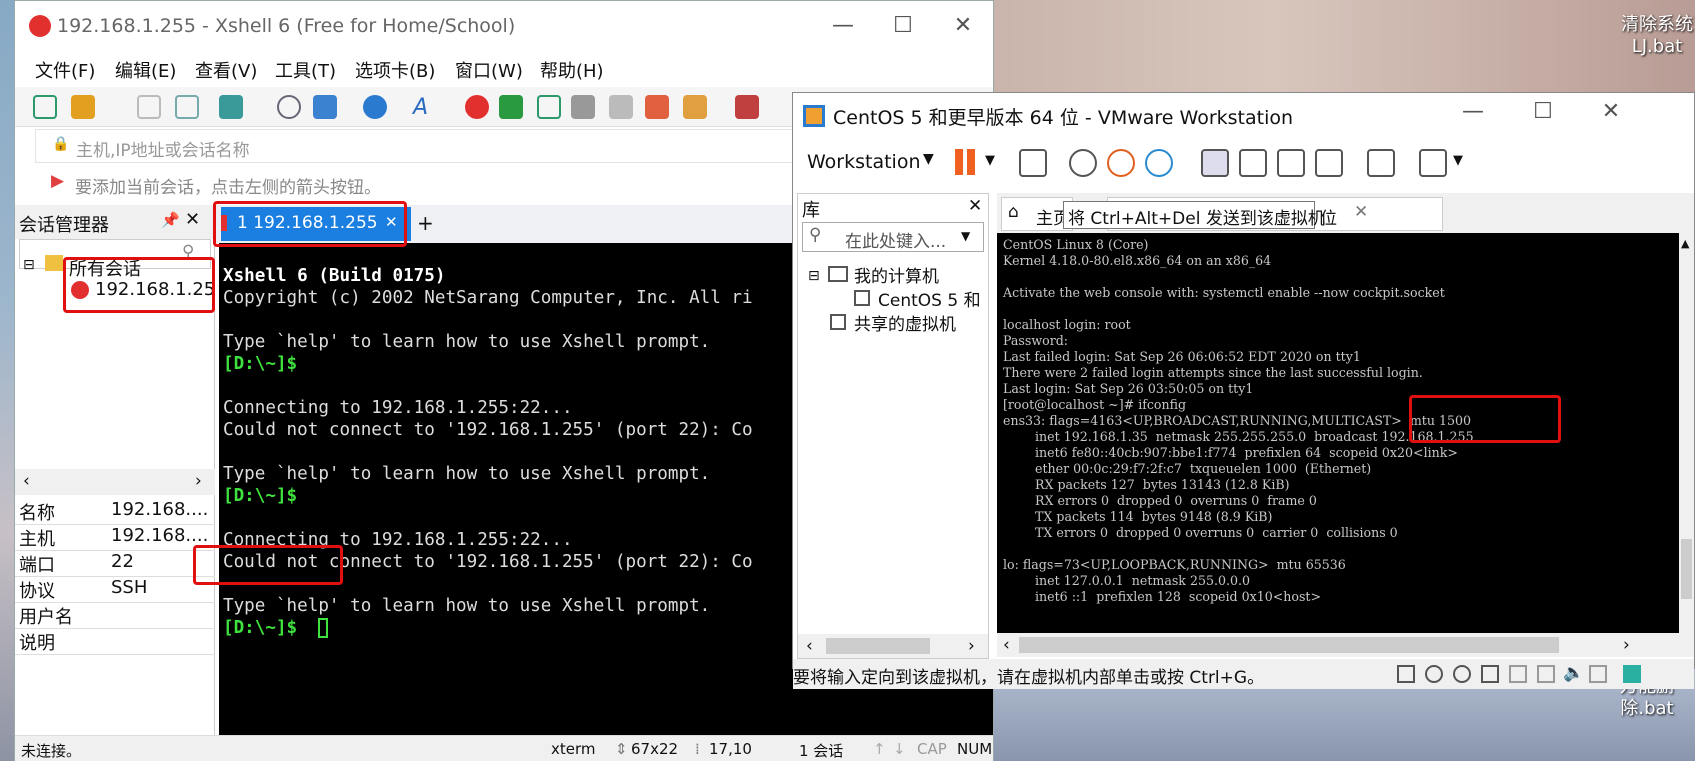  I want to click on pin-icon: 📌, so click(170, 220).